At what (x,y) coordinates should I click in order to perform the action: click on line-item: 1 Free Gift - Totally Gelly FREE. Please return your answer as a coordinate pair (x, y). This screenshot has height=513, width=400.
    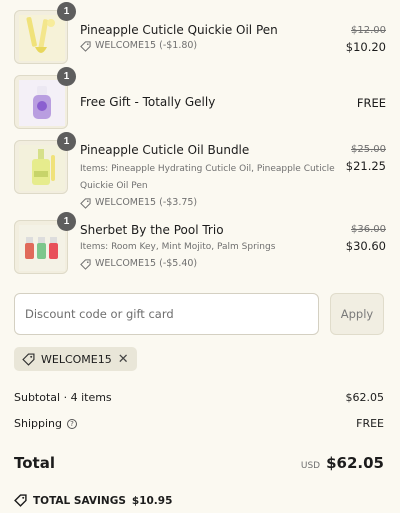
    Looking at the image, I should click on (200, 98).